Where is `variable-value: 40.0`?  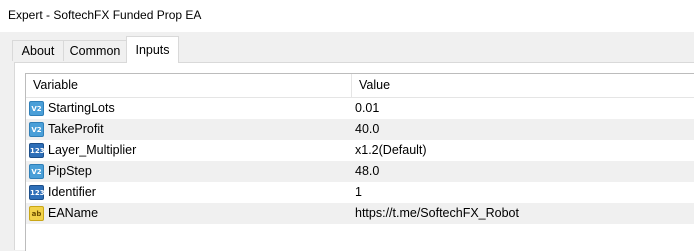 variable-value: 40.0 is located at coordinates (367, 129).